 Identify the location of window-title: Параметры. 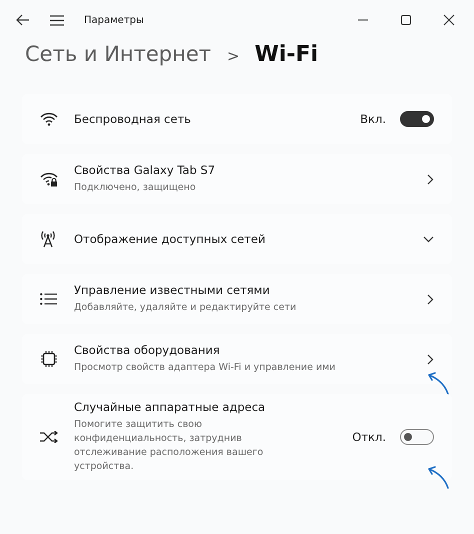
(114, 20).